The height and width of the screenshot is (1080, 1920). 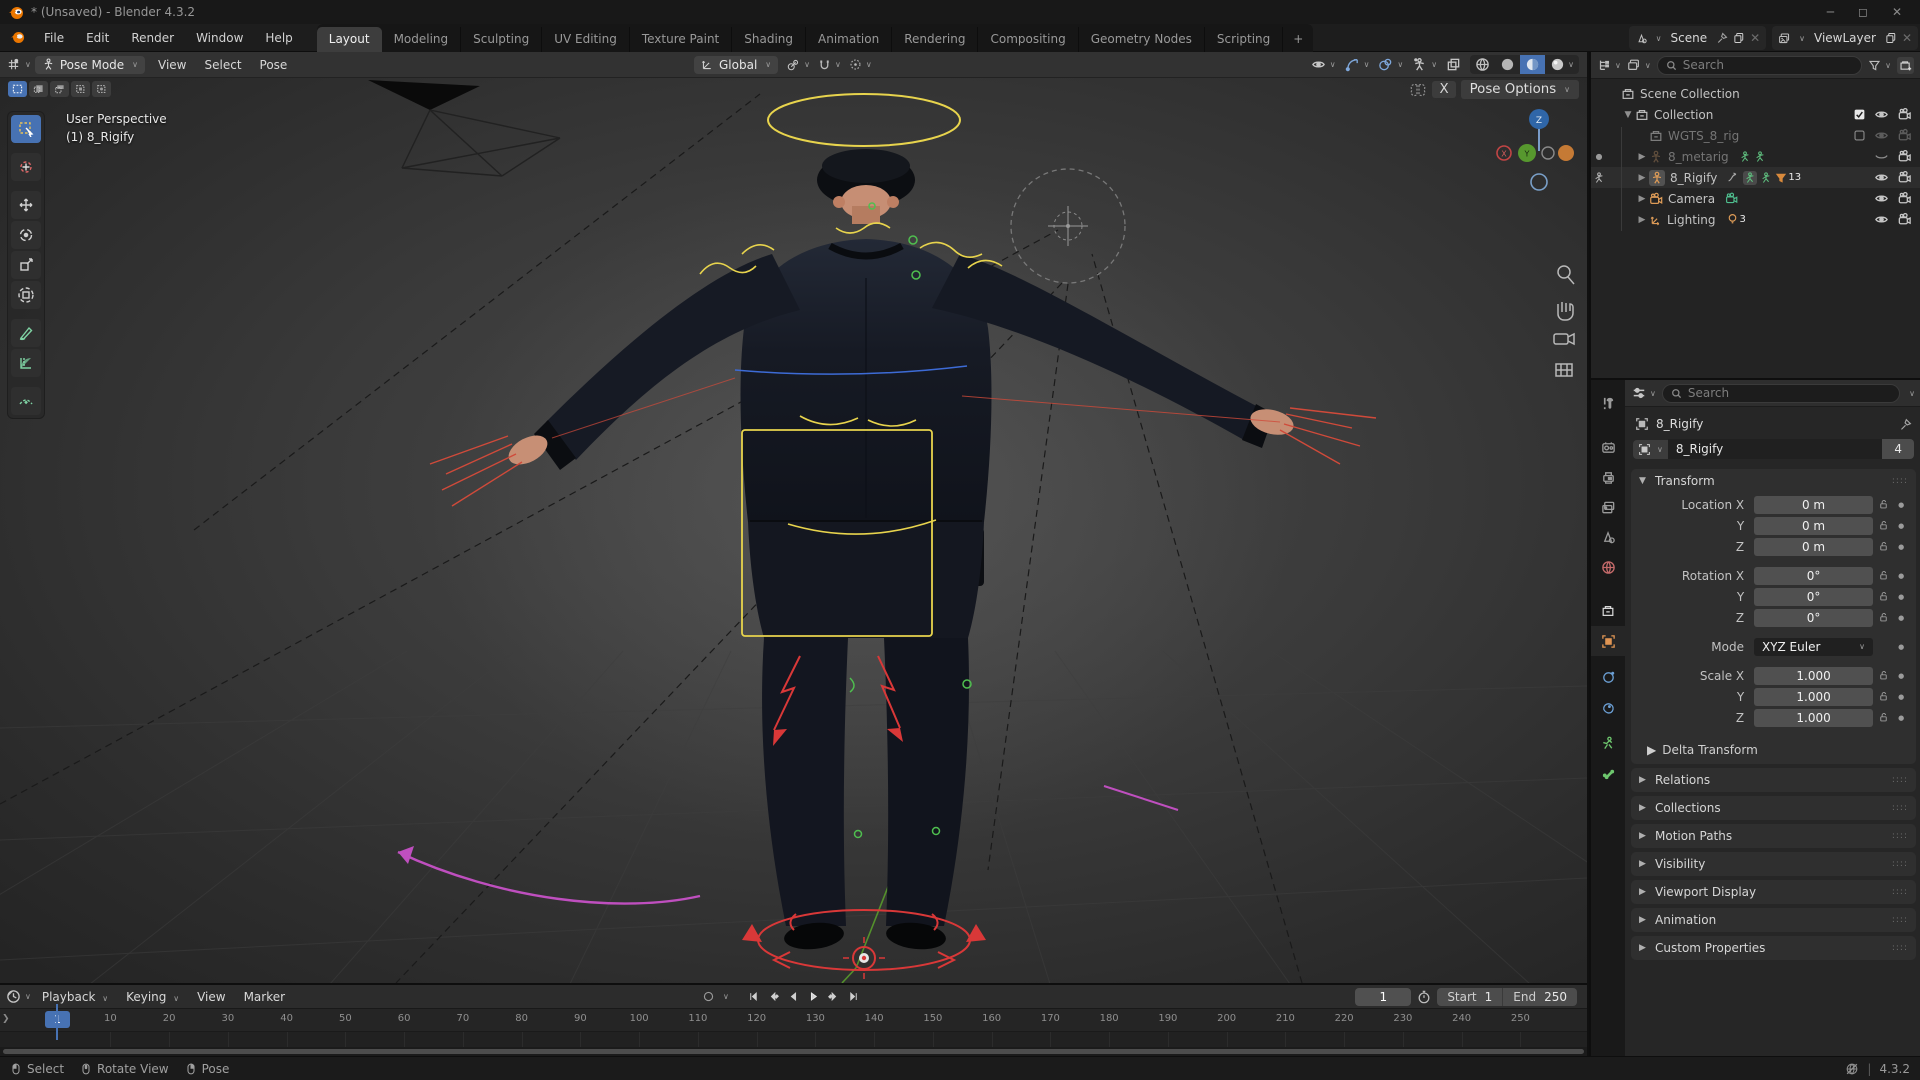 What do you see at coordinates (1693, 178) in the screenshot?
I see `outliner-item-label: 8_Rigify` at bounding box center [1693, 178].